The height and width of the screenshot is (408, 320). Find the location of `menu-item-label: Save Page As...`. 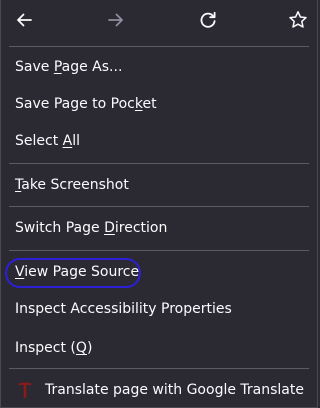

menu-item-label: Save Page As... is located at coordinates (69, 67).